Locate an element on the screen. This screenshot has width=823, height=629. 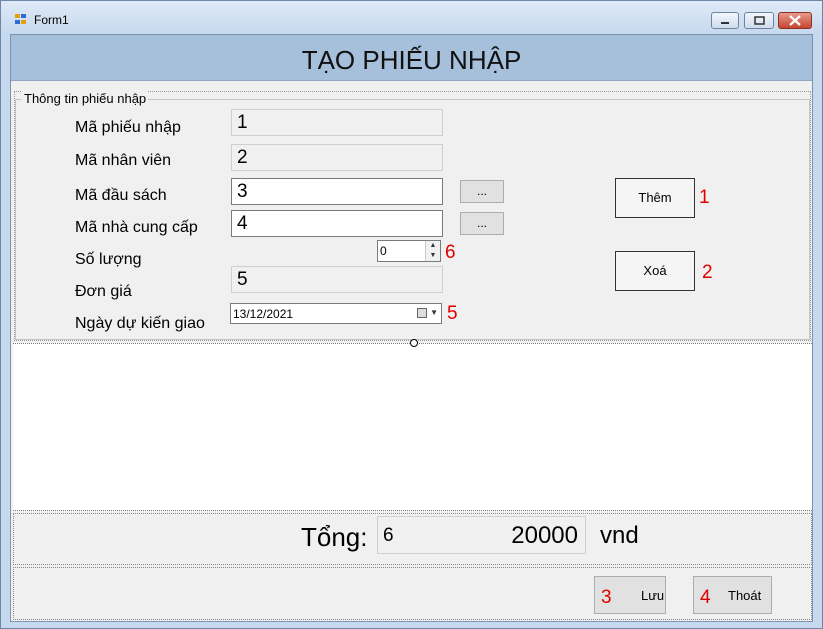
close-icon is located at coordinates (795, 20).